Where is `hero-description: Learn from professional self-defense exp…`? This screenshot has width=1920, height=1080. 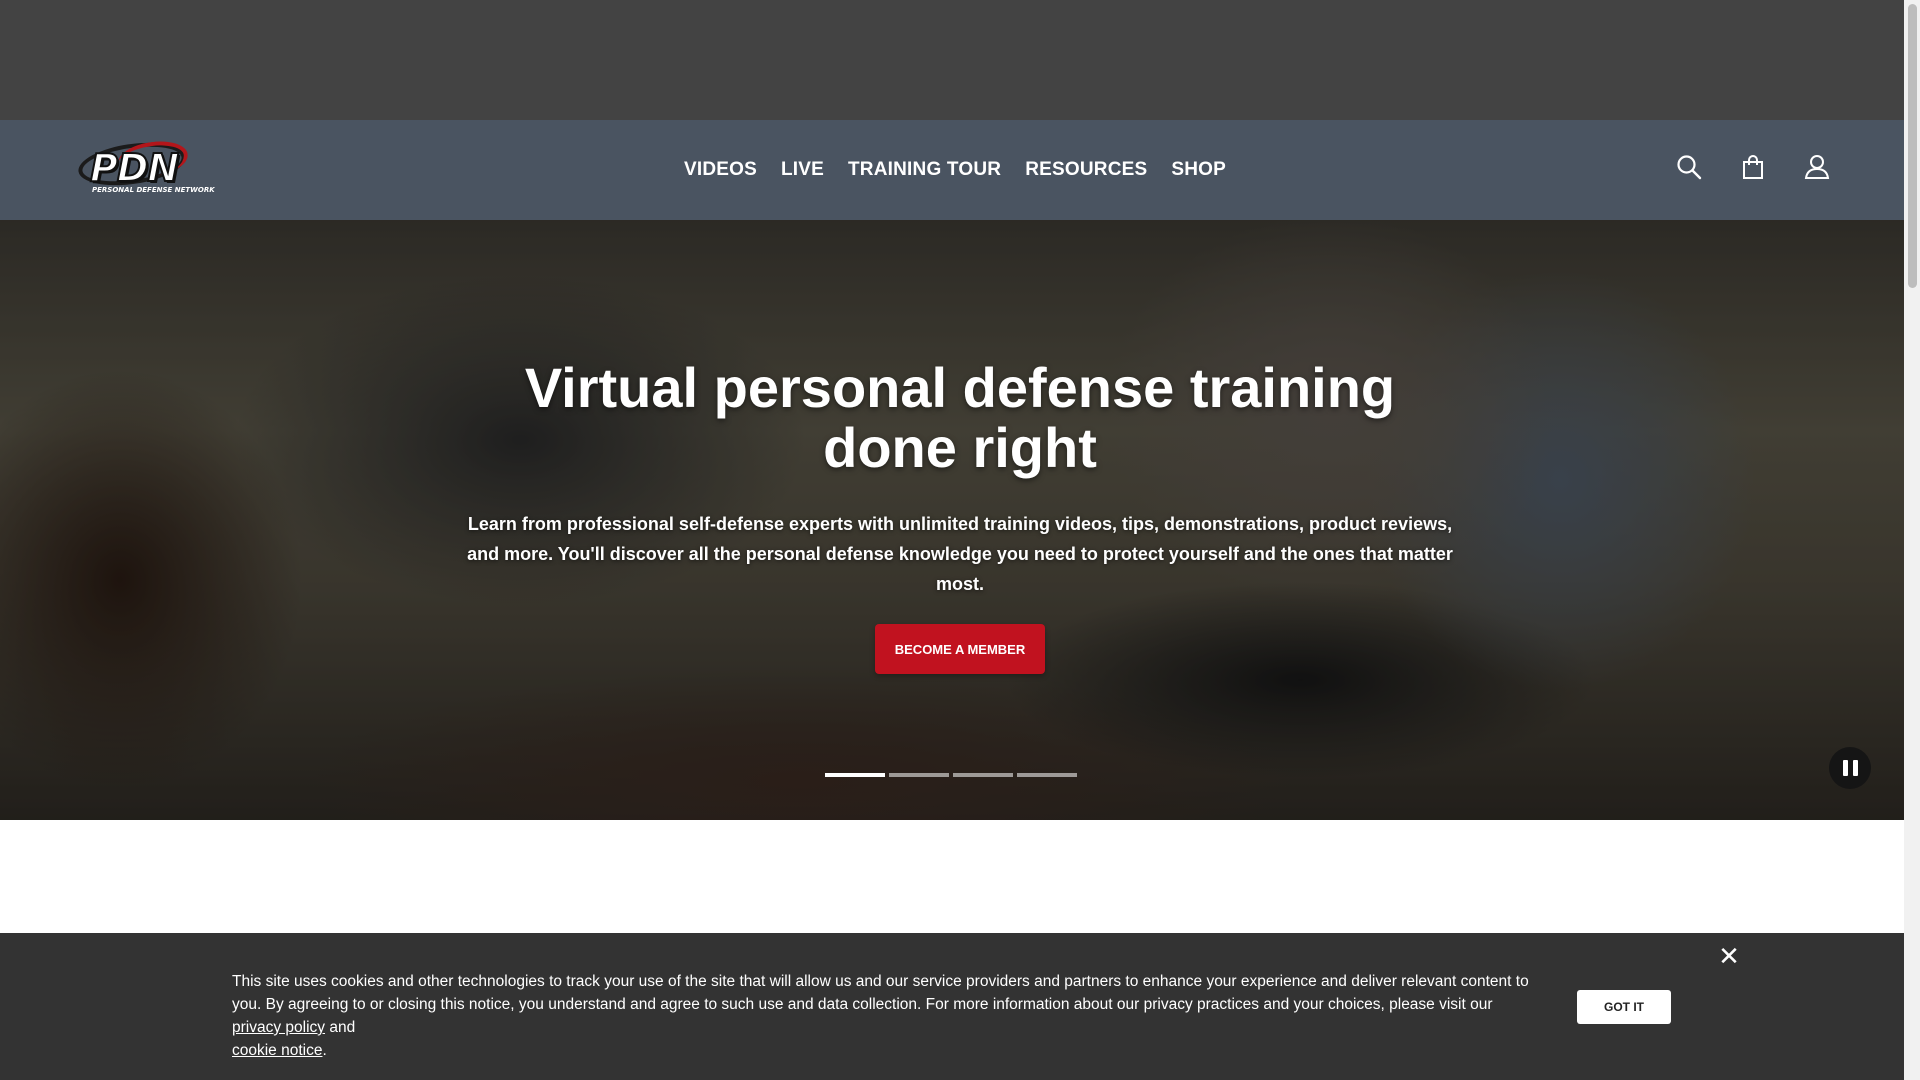 hero-description: Learn from professional self-defense exp… is located at coordinates (960, 554).